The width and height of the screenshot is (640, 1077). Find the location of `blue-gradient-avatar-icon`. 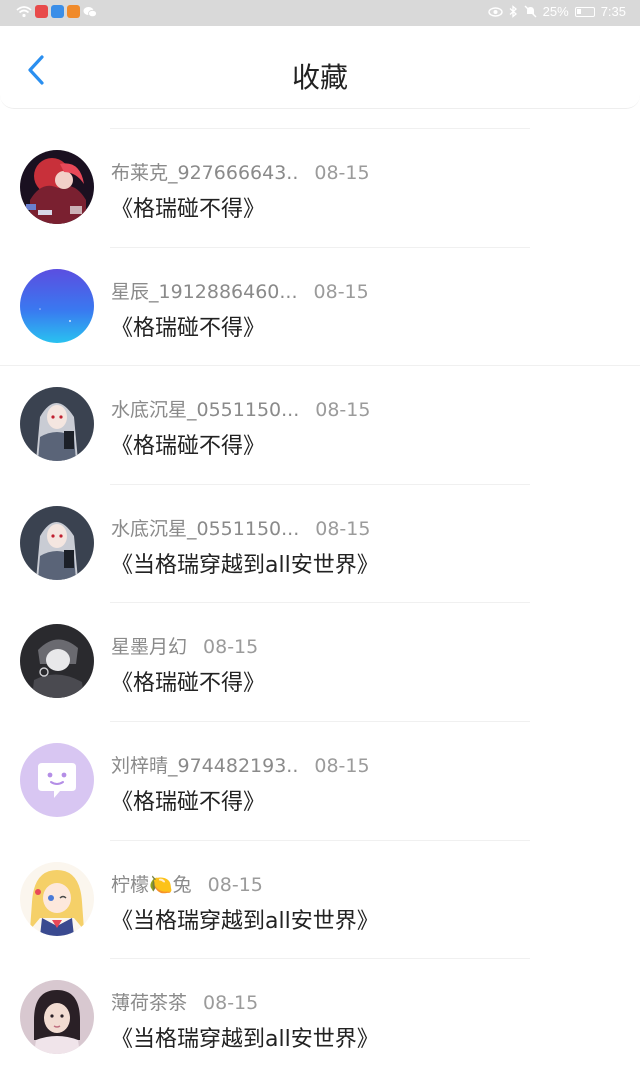

blue-gradient-avatar-icon is located at coordinates (57, 305).